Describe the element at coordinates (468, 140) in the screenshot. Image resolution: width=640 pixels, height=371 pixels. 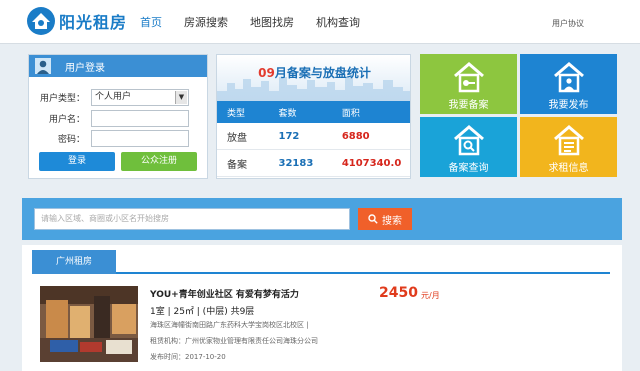
I see `house-search-icon` at that location.